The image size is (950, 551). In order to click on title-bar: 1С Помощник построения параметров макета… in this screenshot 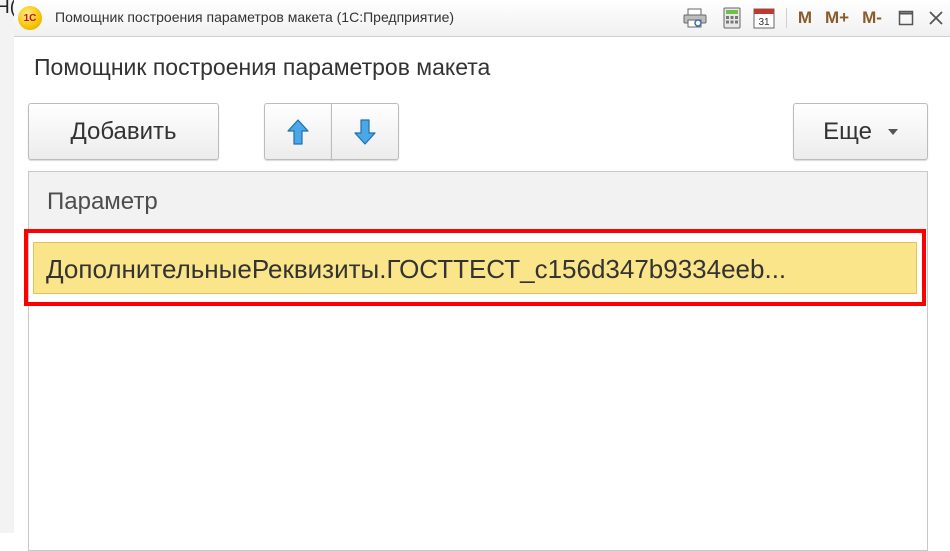, I will do `click(482, 18)`.